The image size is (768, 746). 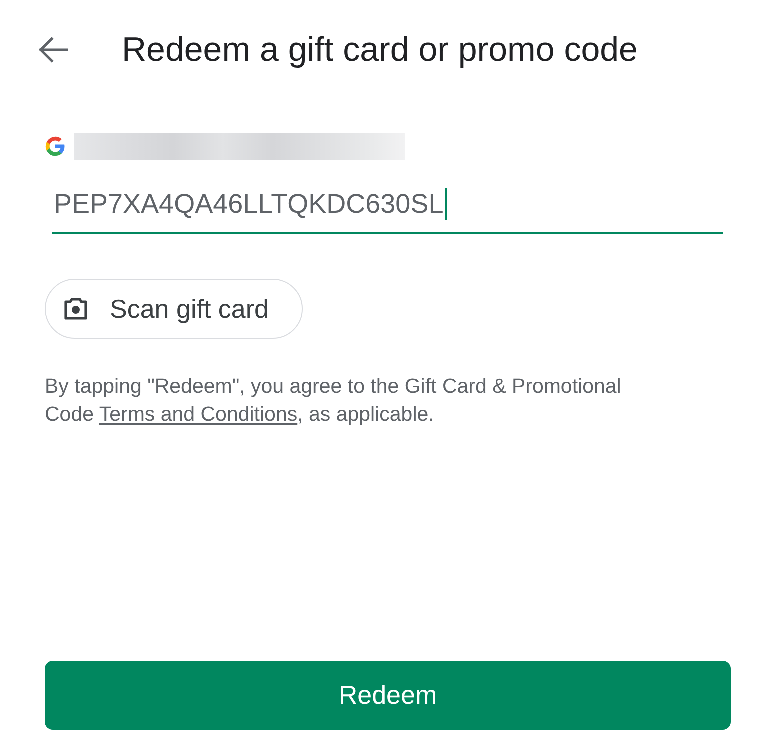 I want to click on code-input-field: PEP7XA4QA46LLTQKDC630SL, so click(x=387, y=210).